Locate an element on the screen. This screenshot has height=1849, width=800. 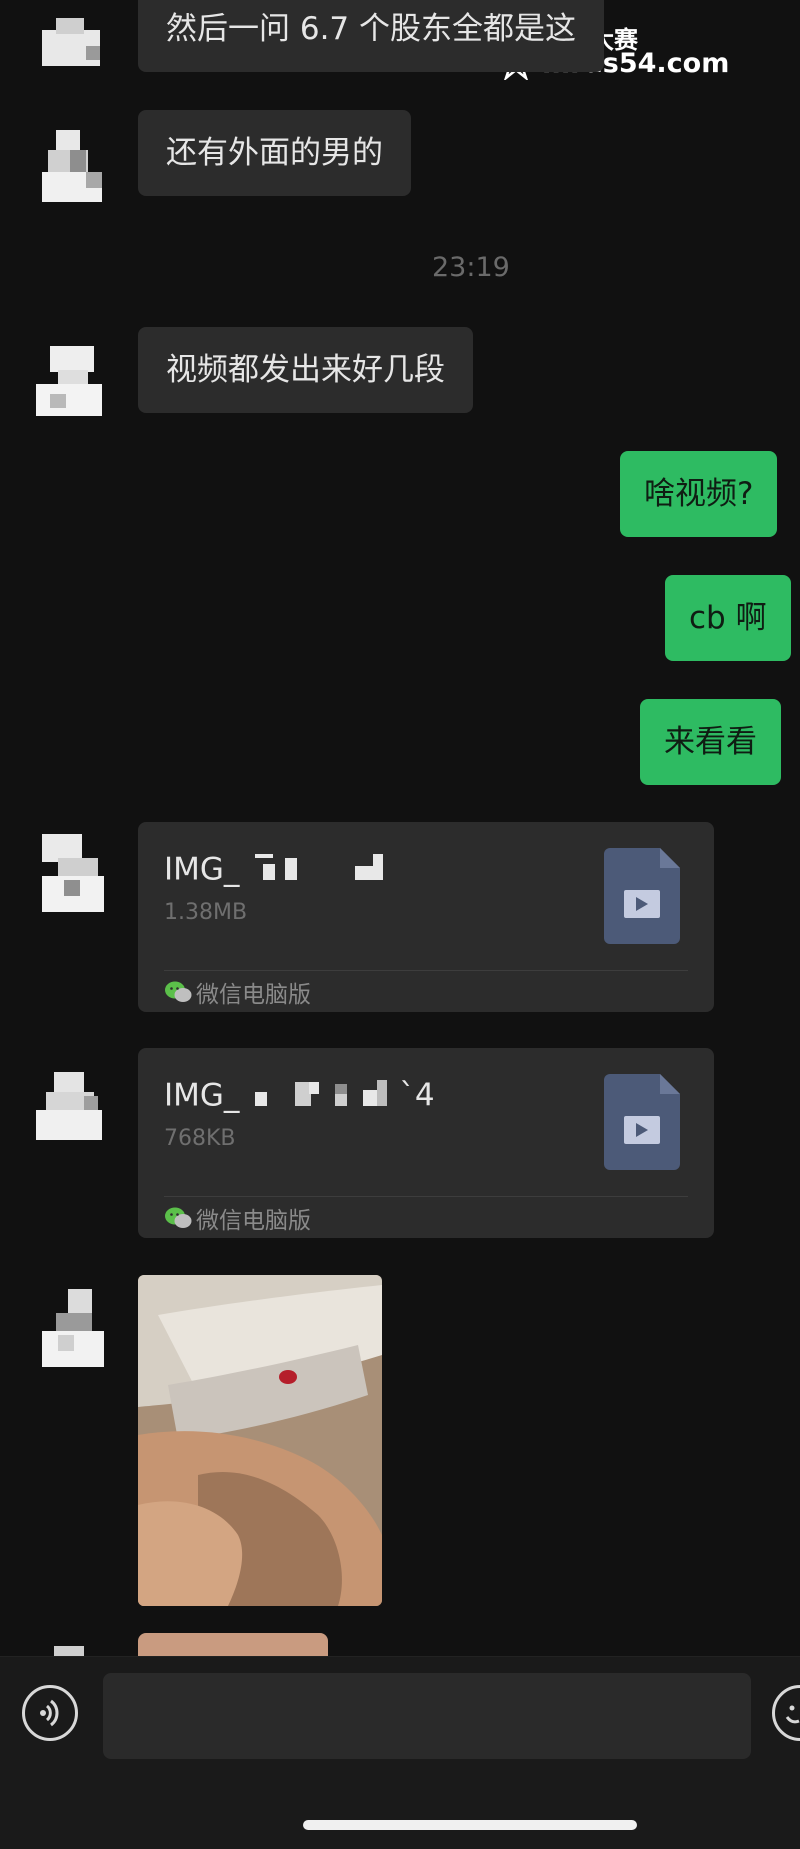
input-bar is located at coordinates (400, 1752).